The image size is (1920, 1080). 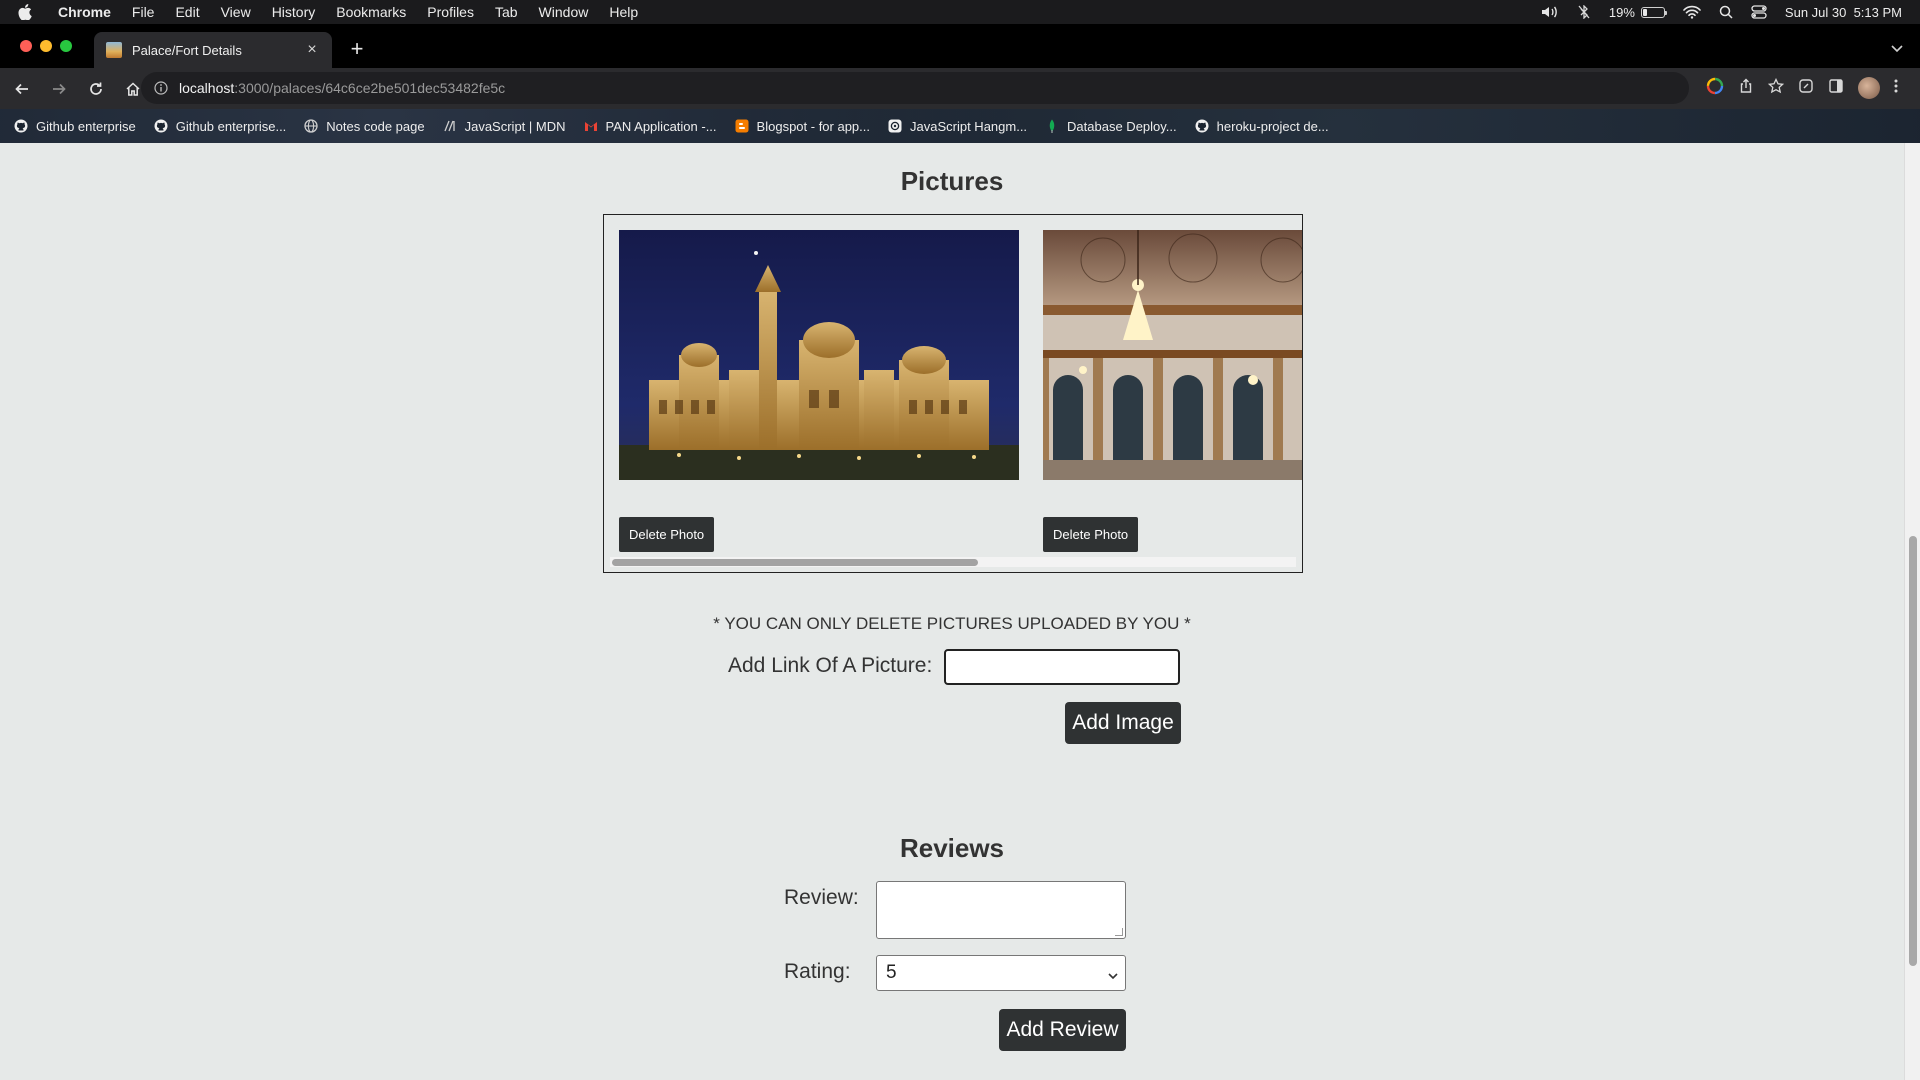 I want to click on toolbar-actions, so click(x=1802, y=88).